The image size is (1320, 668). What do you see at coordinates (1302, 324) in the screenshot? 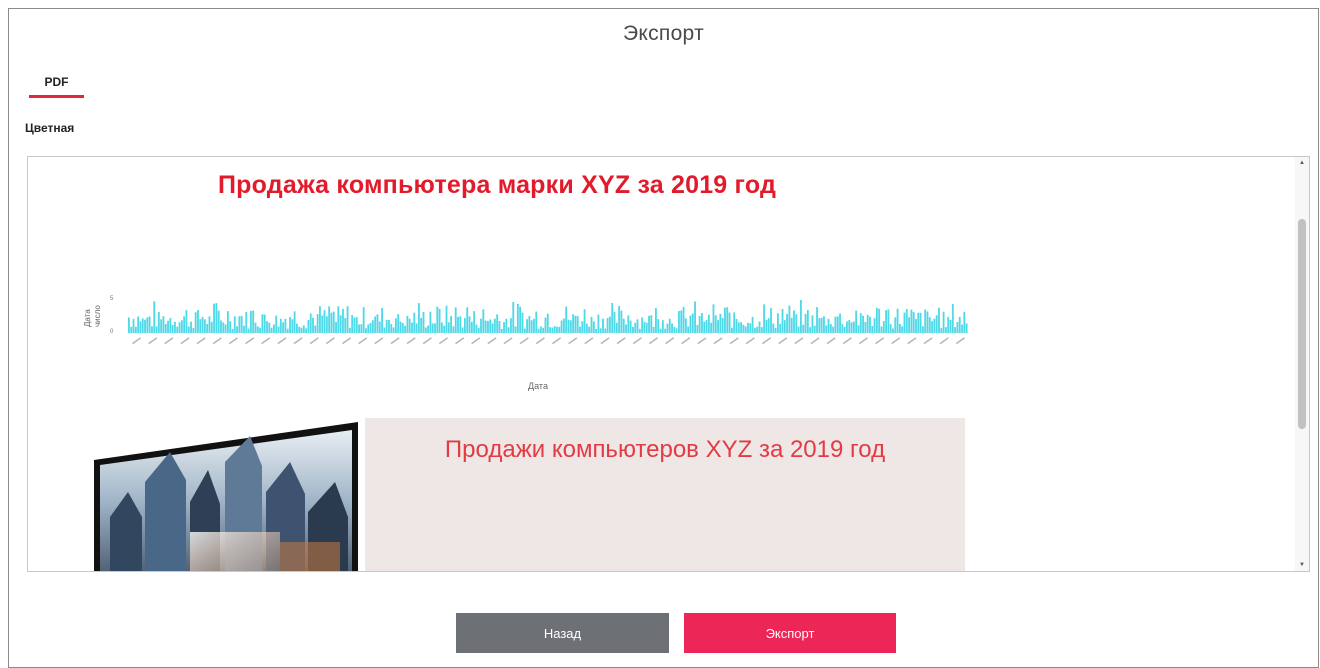
I see `scroll-thumb` at bounding box center [1302, 324].